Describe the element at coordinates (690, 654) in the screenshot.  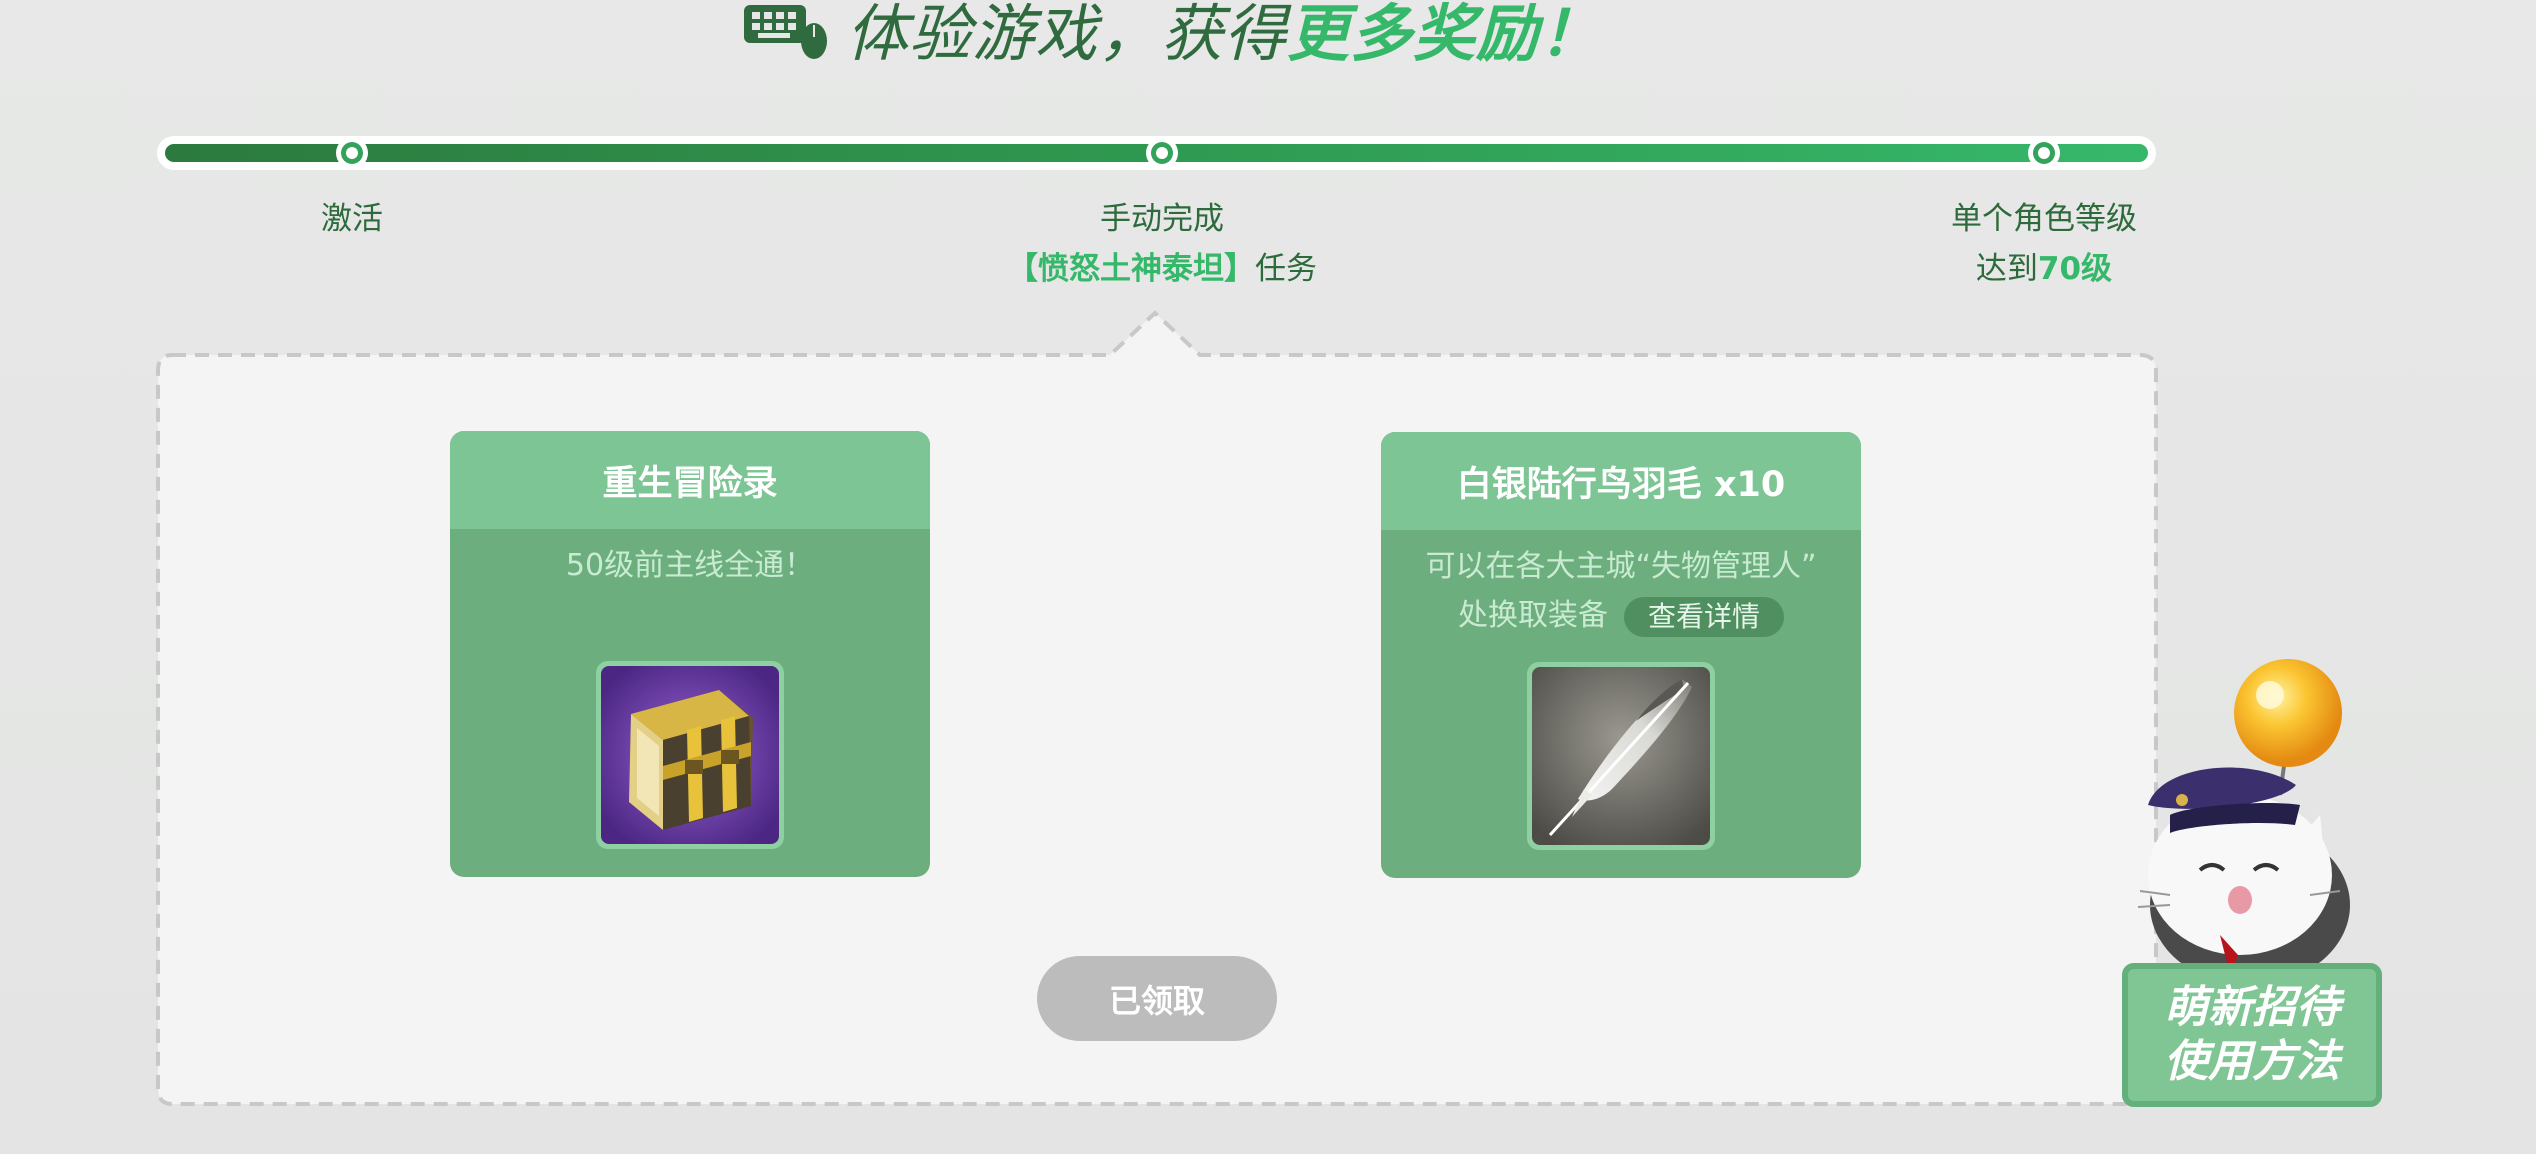
I see `reward-card-adventure-book: 重生冒险录 50级前主线全通！` at that location.